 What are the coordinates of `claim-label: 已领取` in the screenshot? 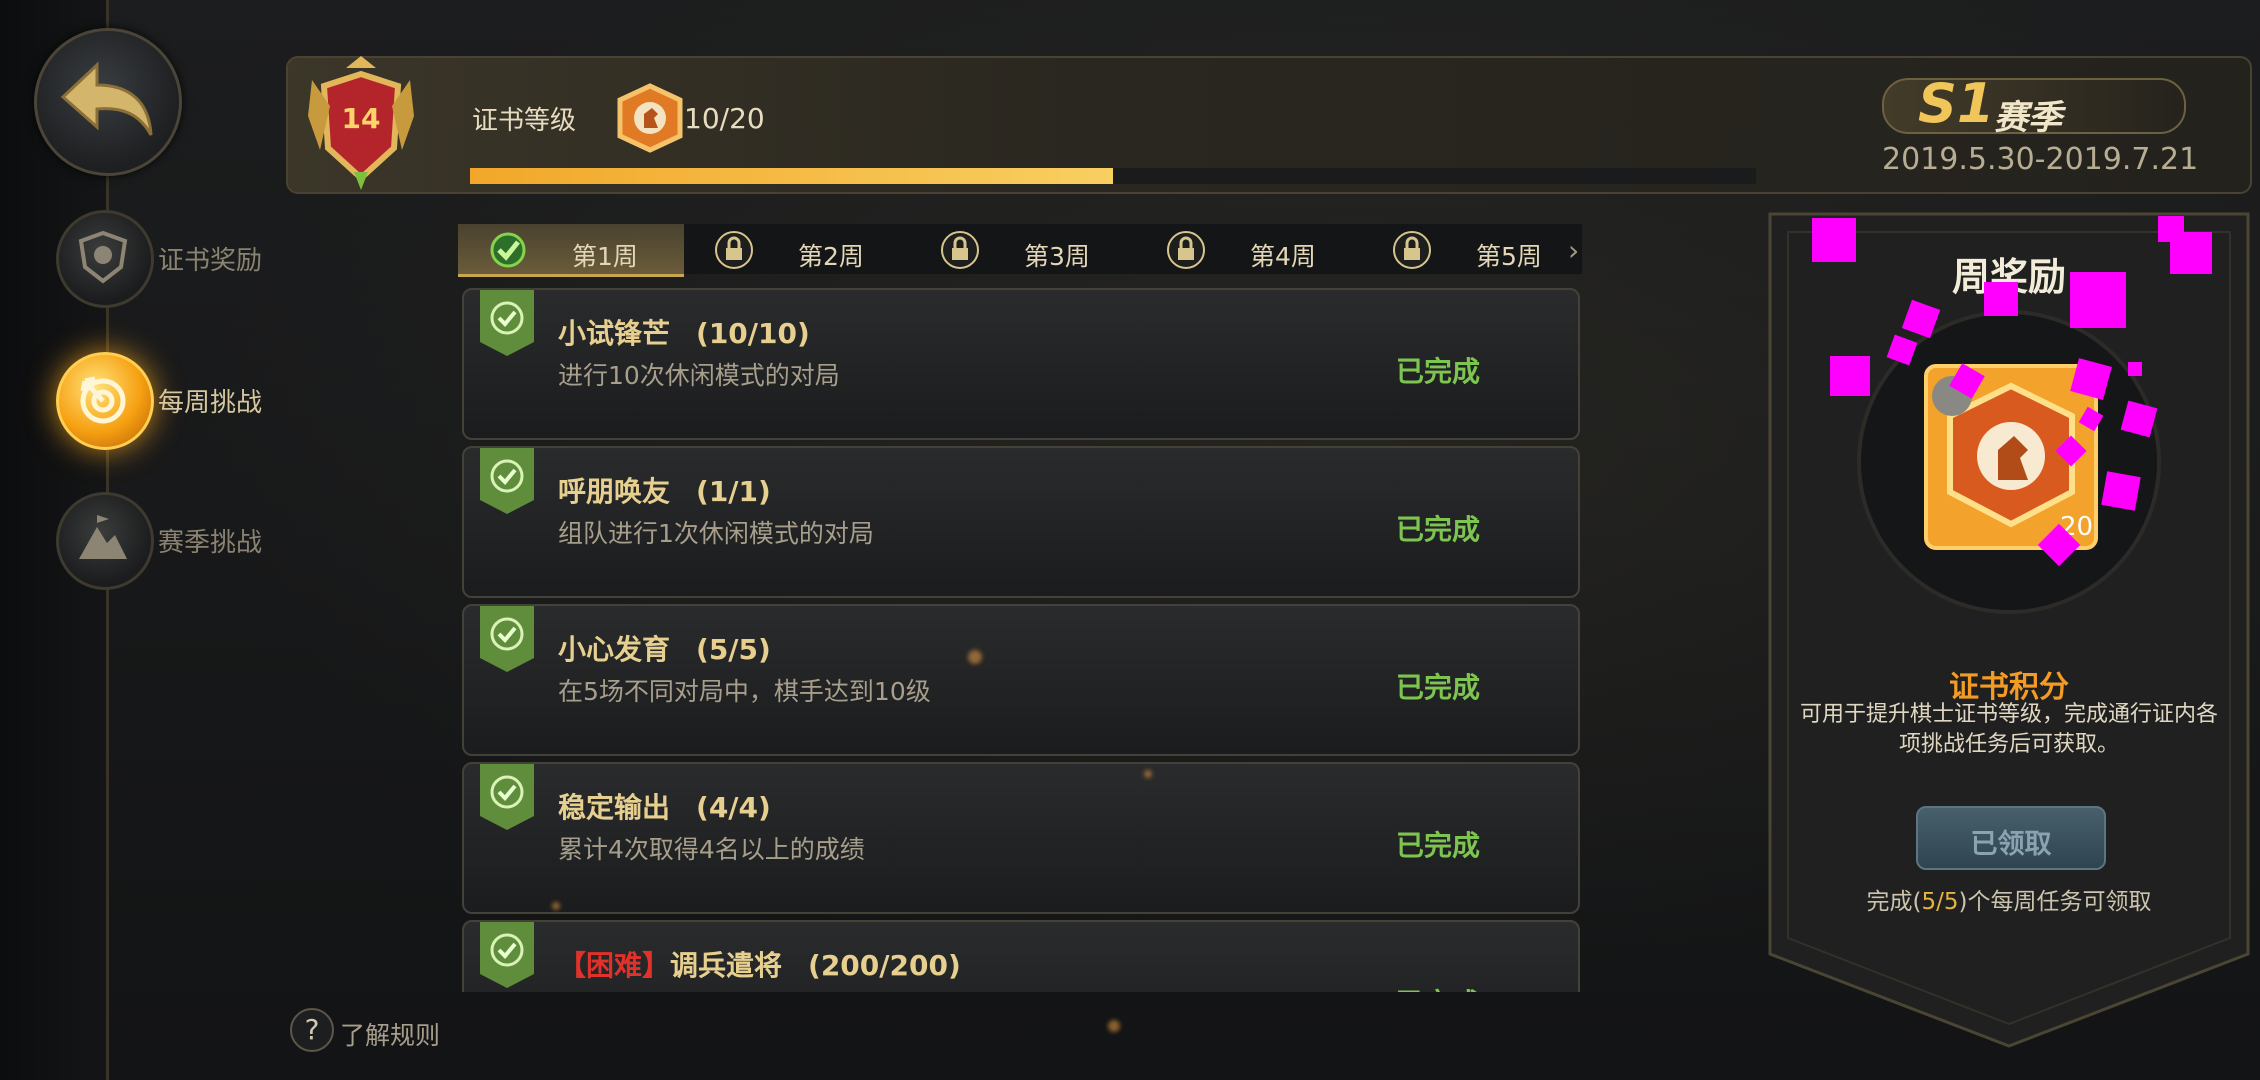 It's located at (2011, 844).